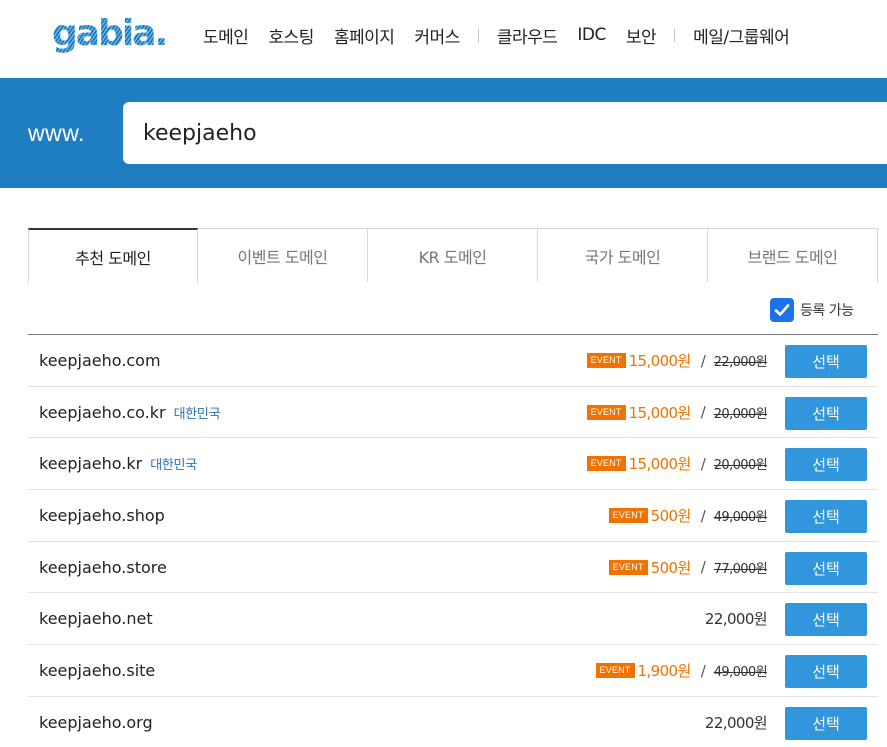  I want to click on tab-3: KR 도메인, so click(453, 255).